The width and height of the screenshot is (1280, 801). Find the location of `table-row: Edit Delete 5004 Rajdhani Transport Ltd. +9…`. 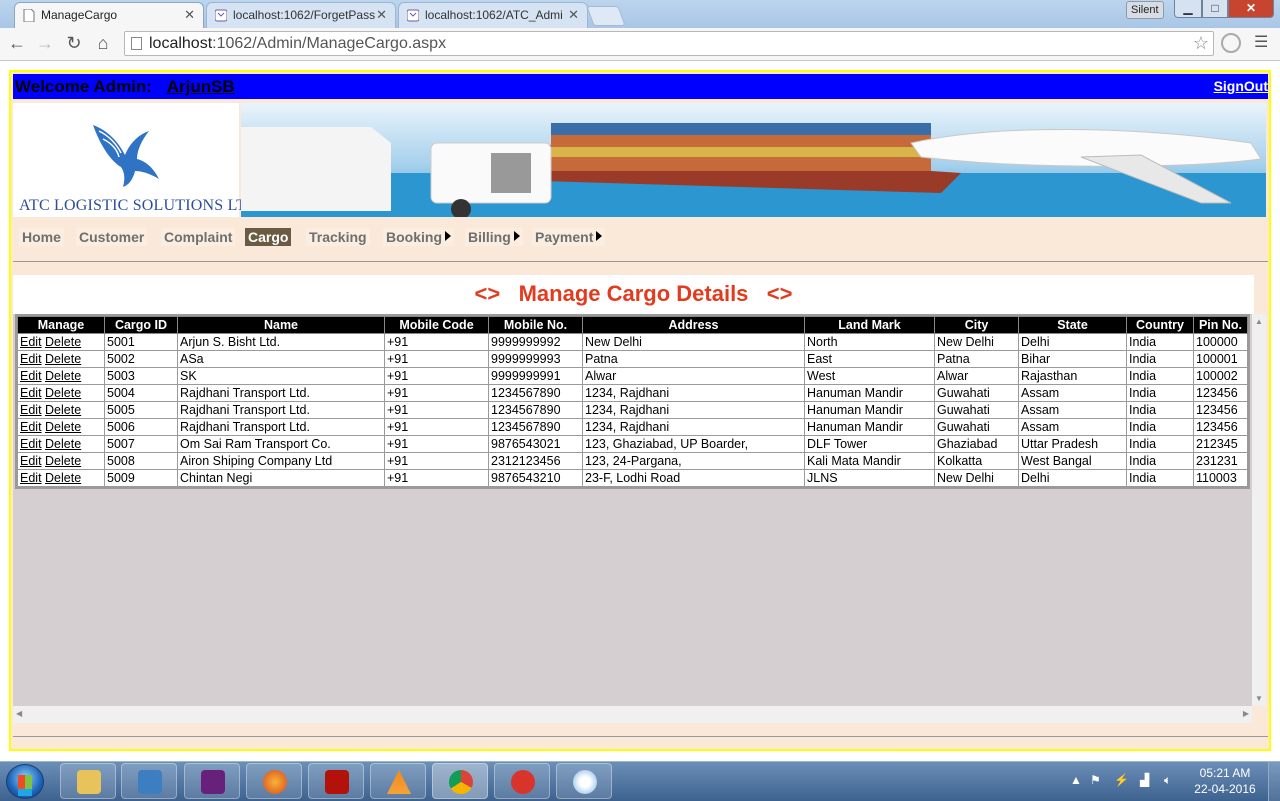

table-row: Edit Delete 5004 Rajdhani Transport Ltd. +9… is located at coordinates (632, 393).